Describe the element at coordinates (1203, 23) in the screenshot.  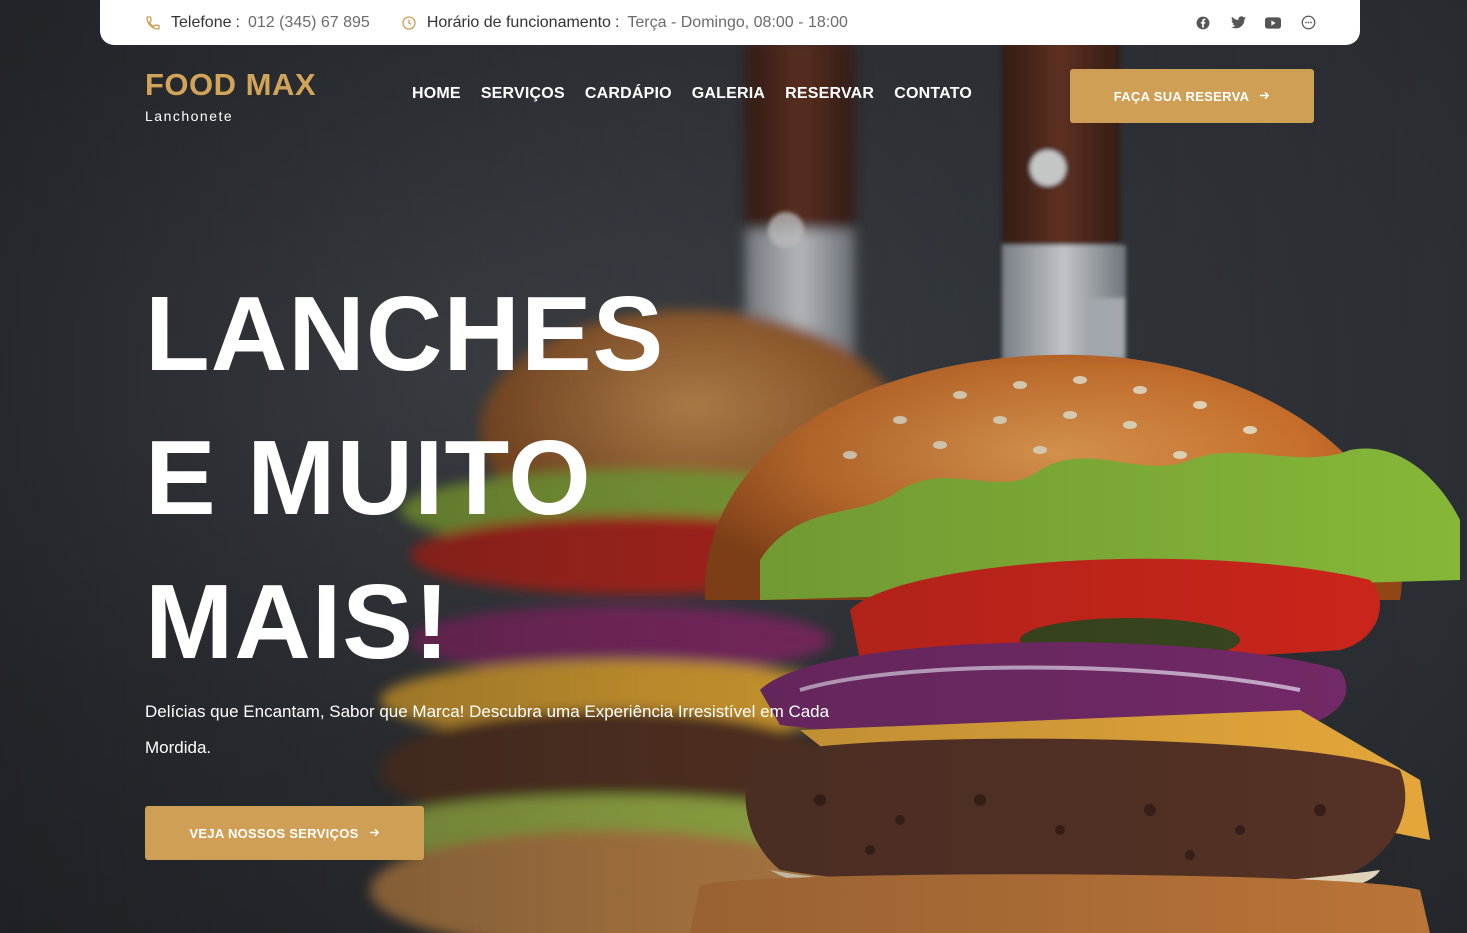
I see `facebook-icon` at that location.